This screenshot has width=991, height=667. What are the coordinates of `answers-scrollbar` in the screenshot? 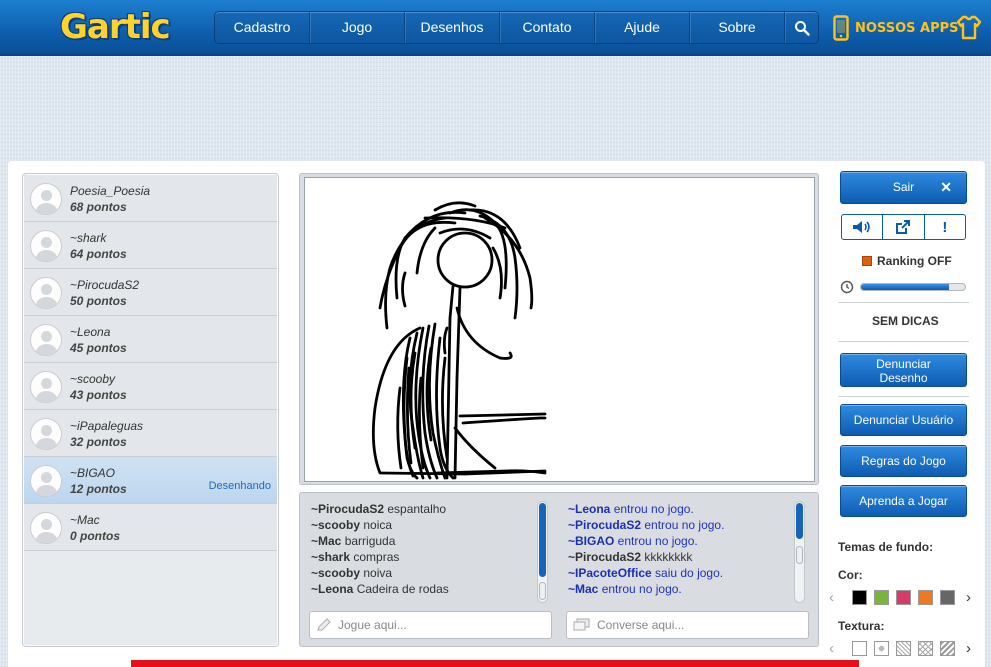 It's located at (542, 552).